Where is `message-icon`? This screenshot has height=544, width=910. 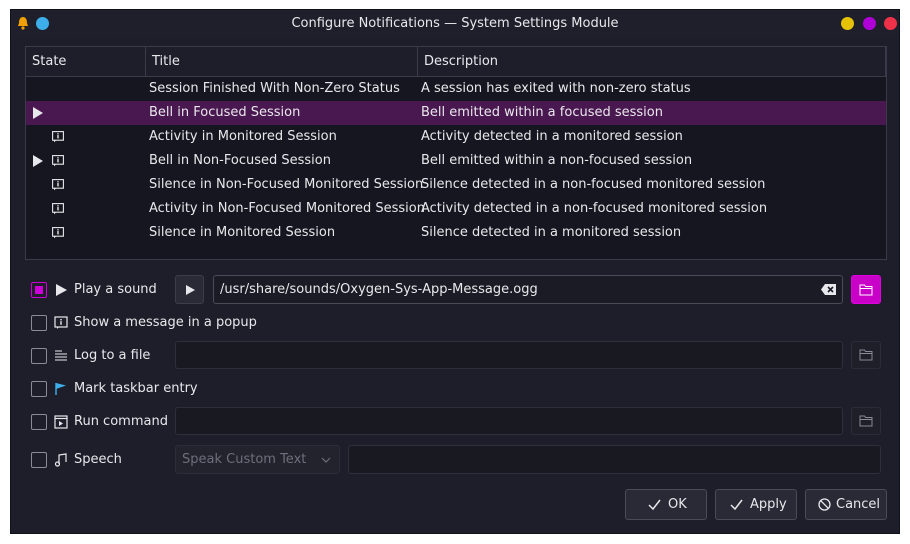
message-icon is located at coordinates (61, 322).